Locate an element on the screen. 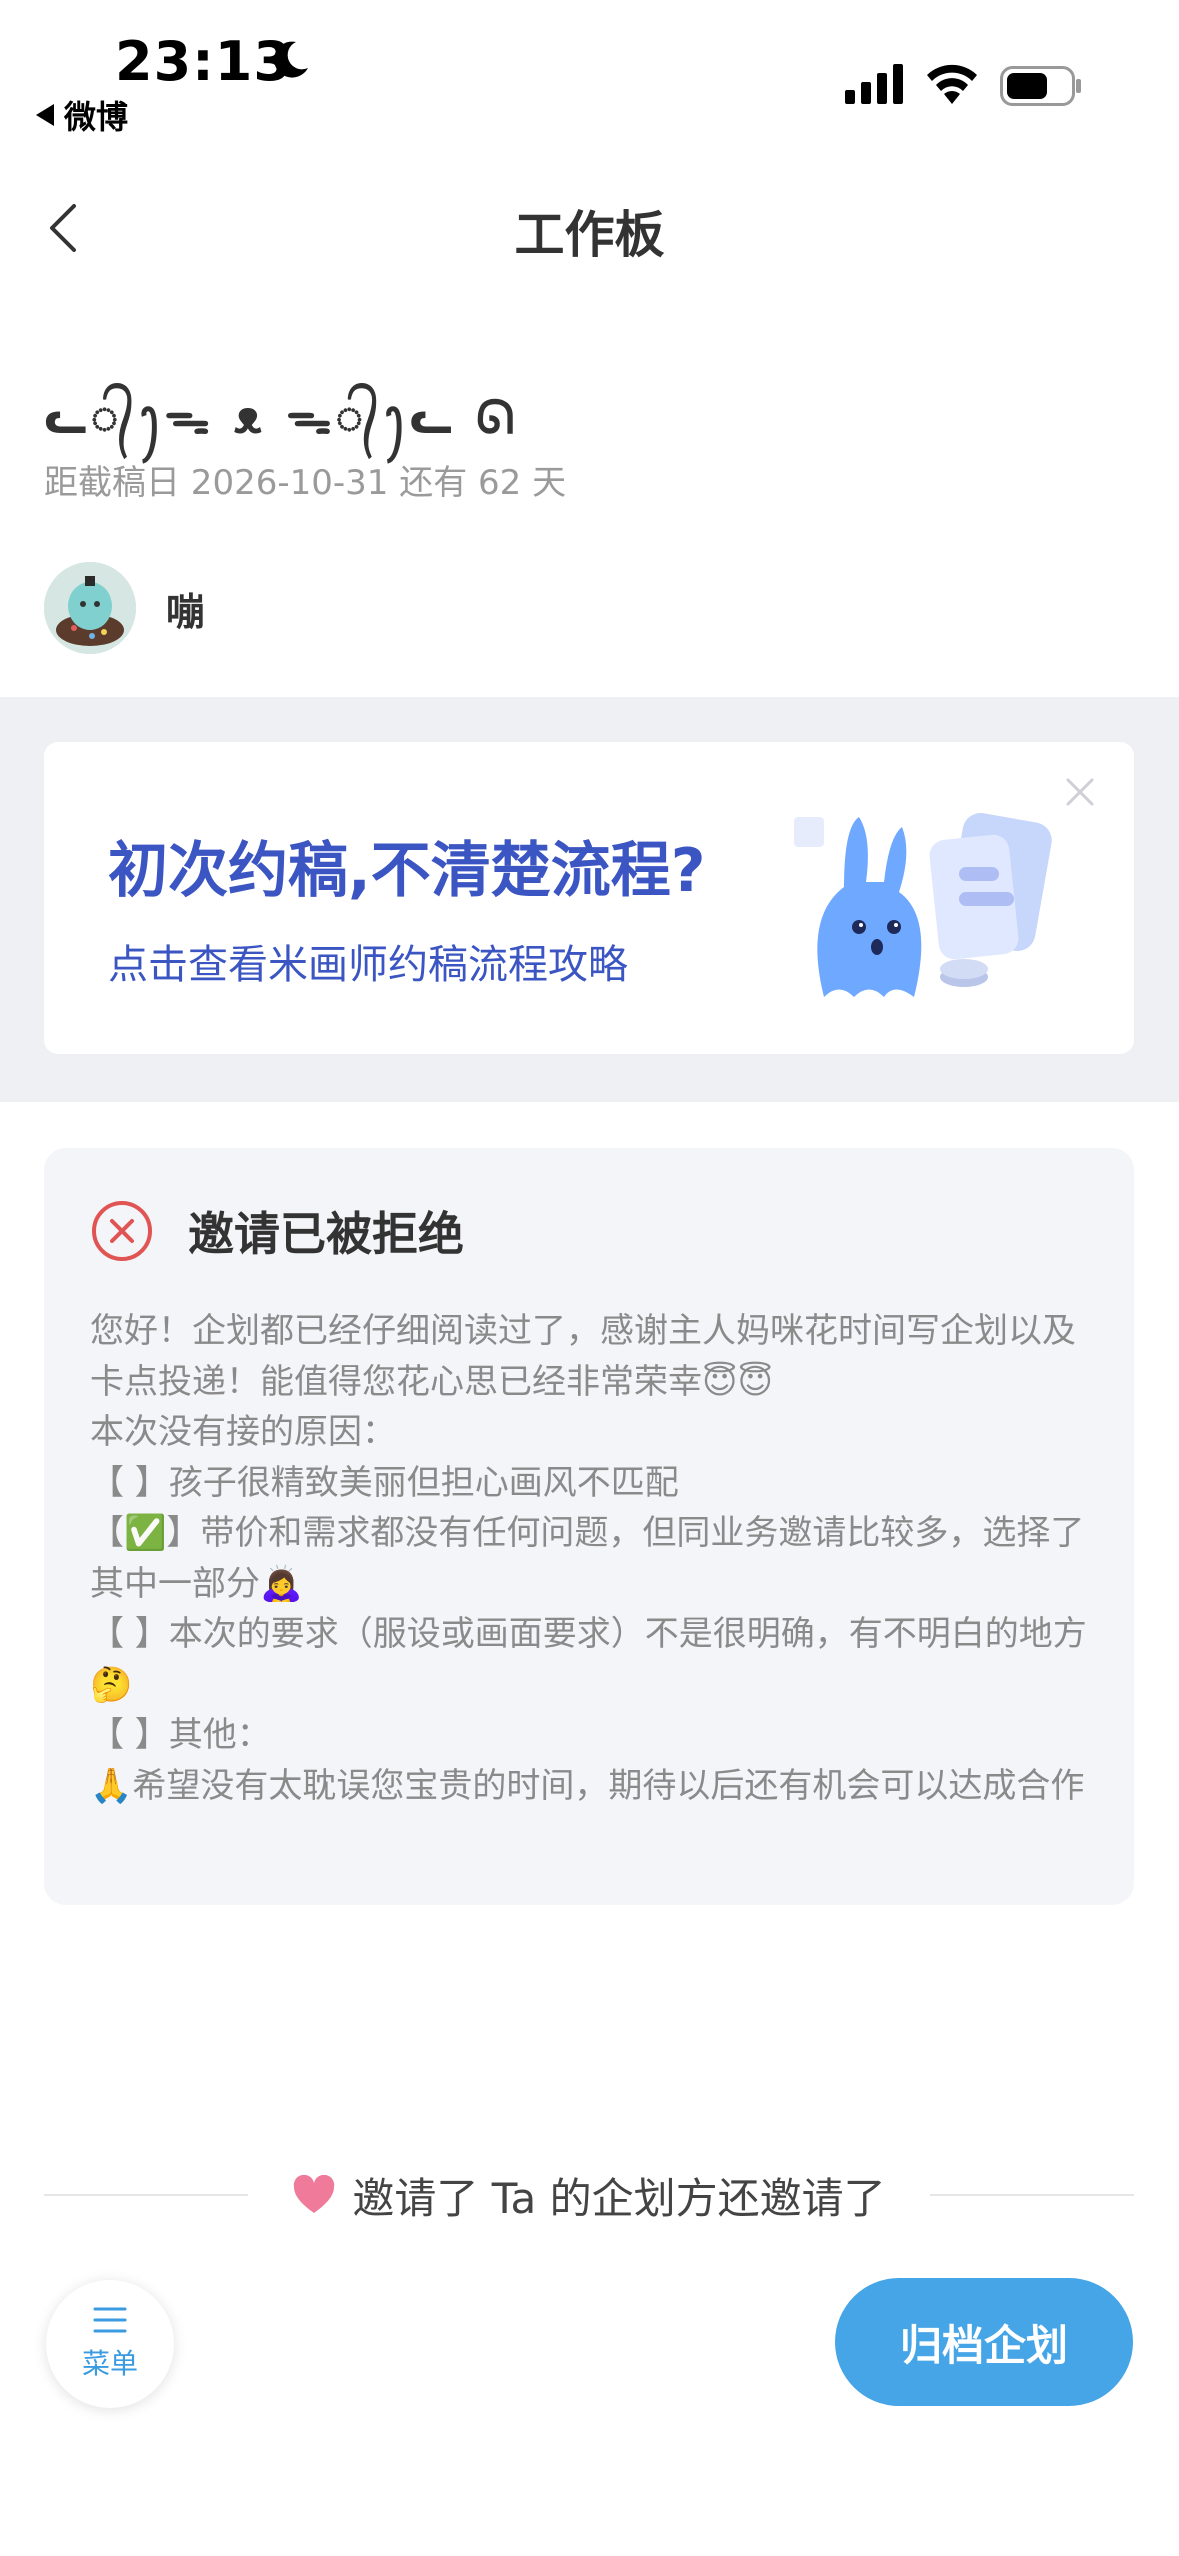  menu-label: 菜单 is located at coordinates (109, 2363).